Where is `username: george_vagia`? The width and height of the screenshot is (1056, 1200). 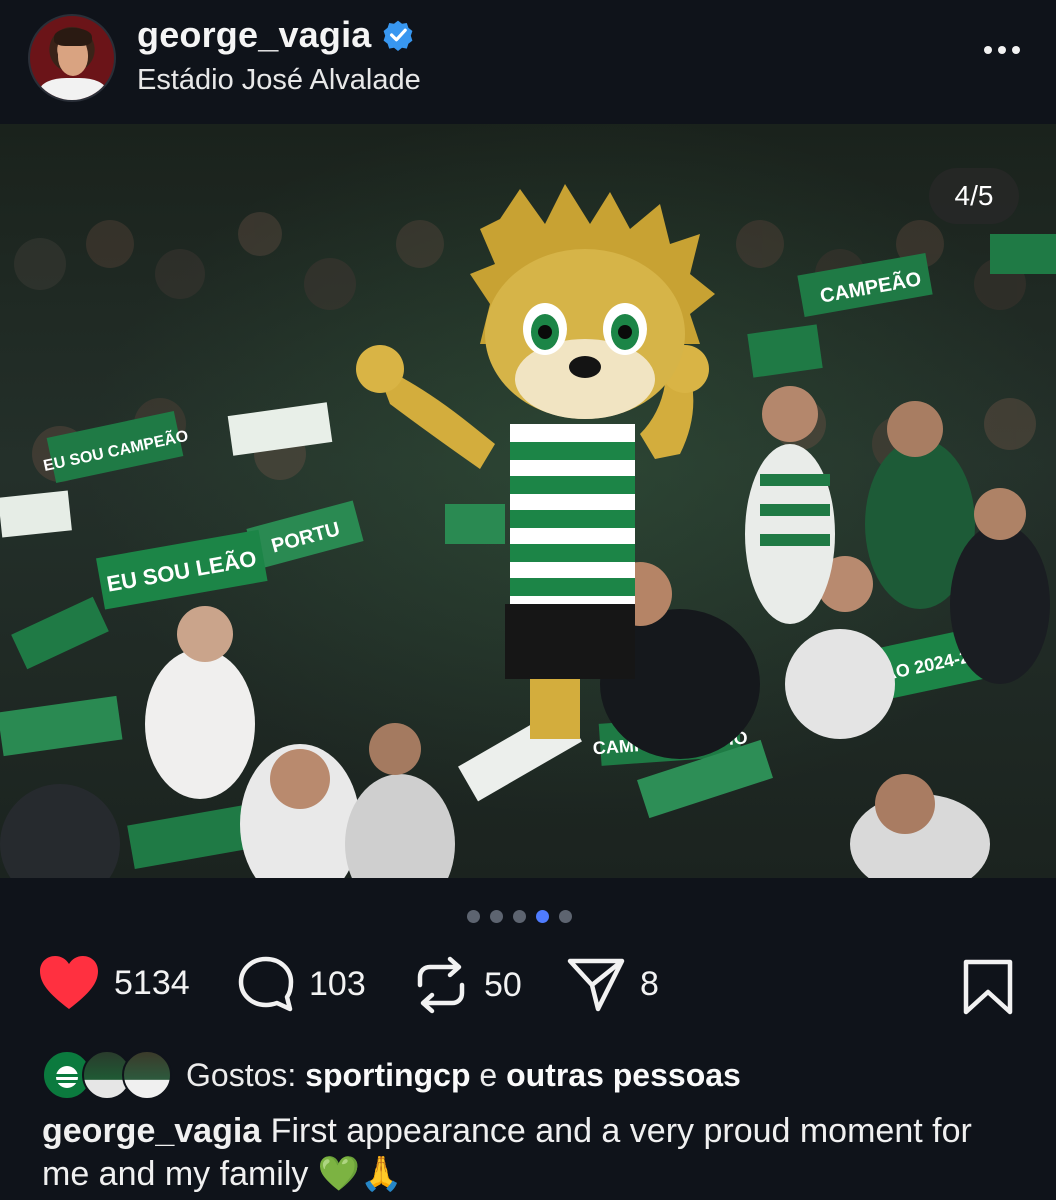 username: george_vagia is located at coordinates (254, 35).